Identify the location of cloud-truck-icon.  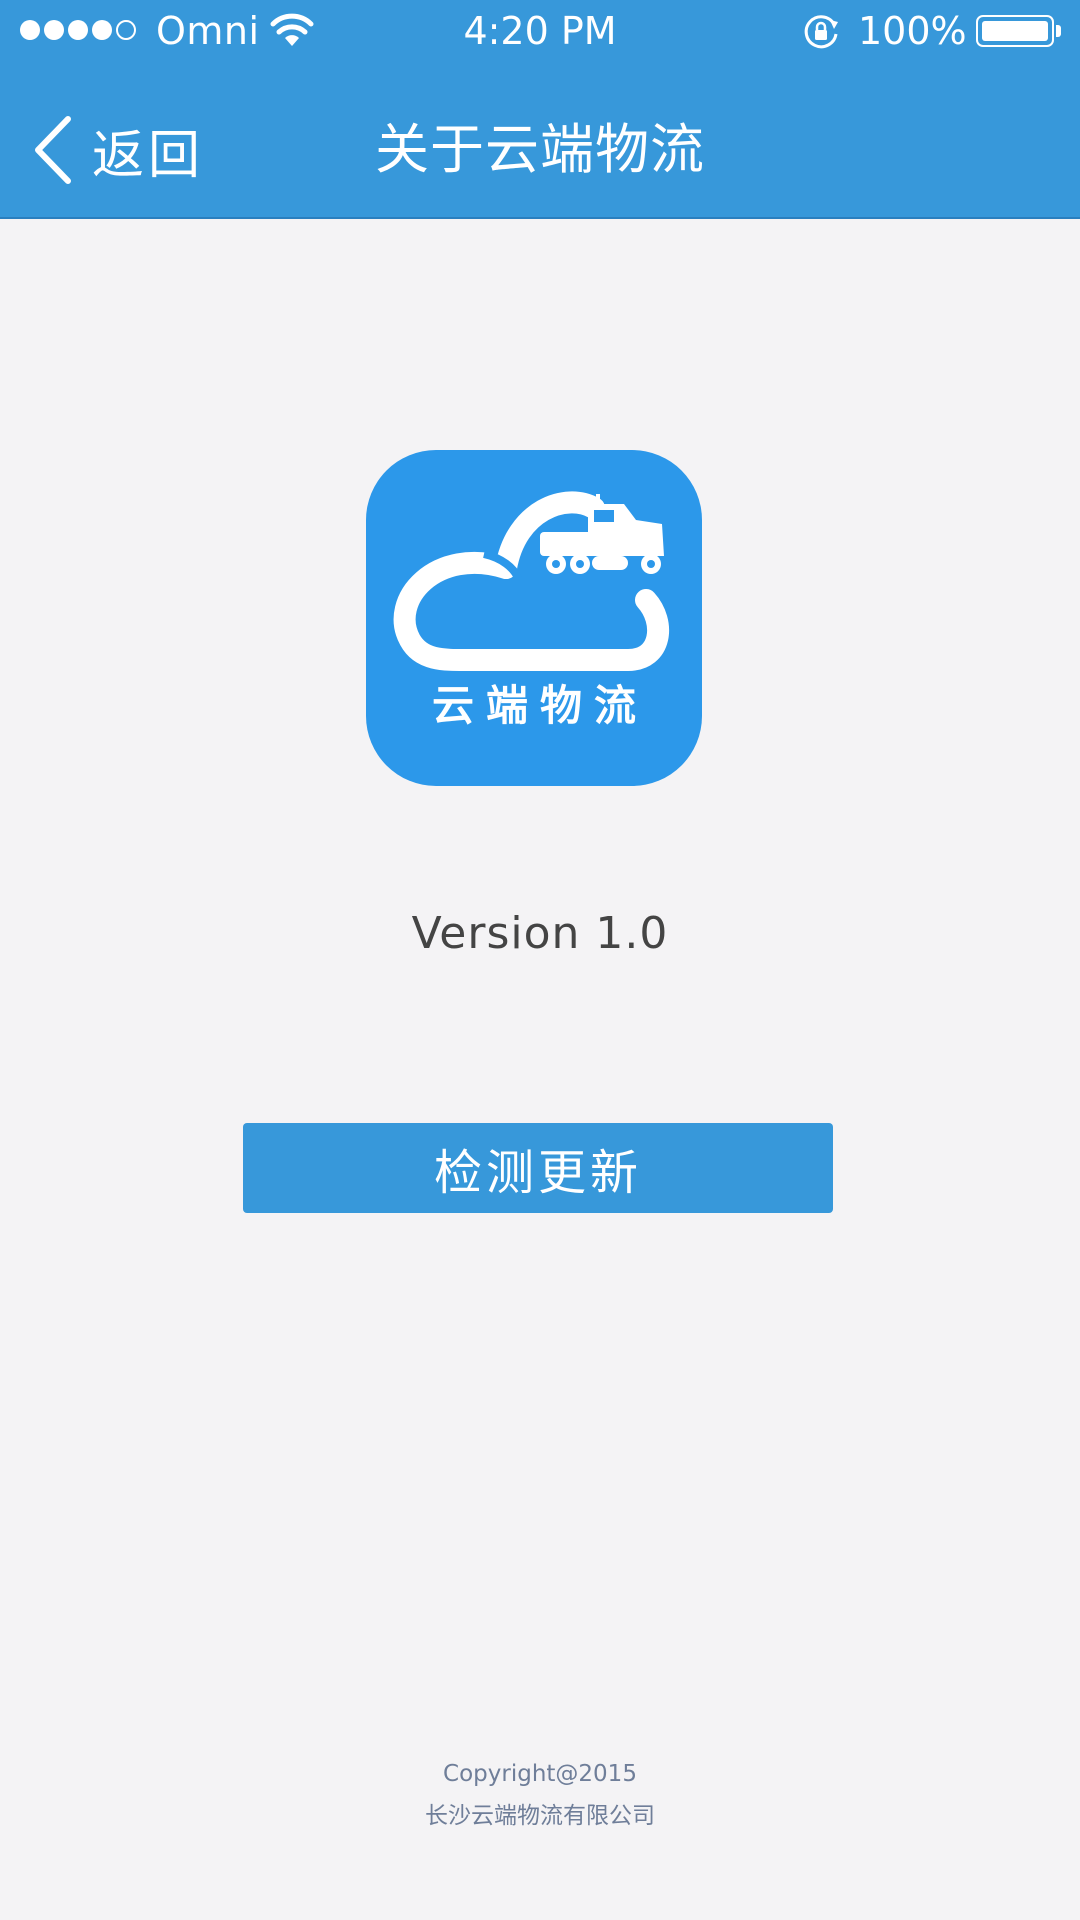
(531, 581).